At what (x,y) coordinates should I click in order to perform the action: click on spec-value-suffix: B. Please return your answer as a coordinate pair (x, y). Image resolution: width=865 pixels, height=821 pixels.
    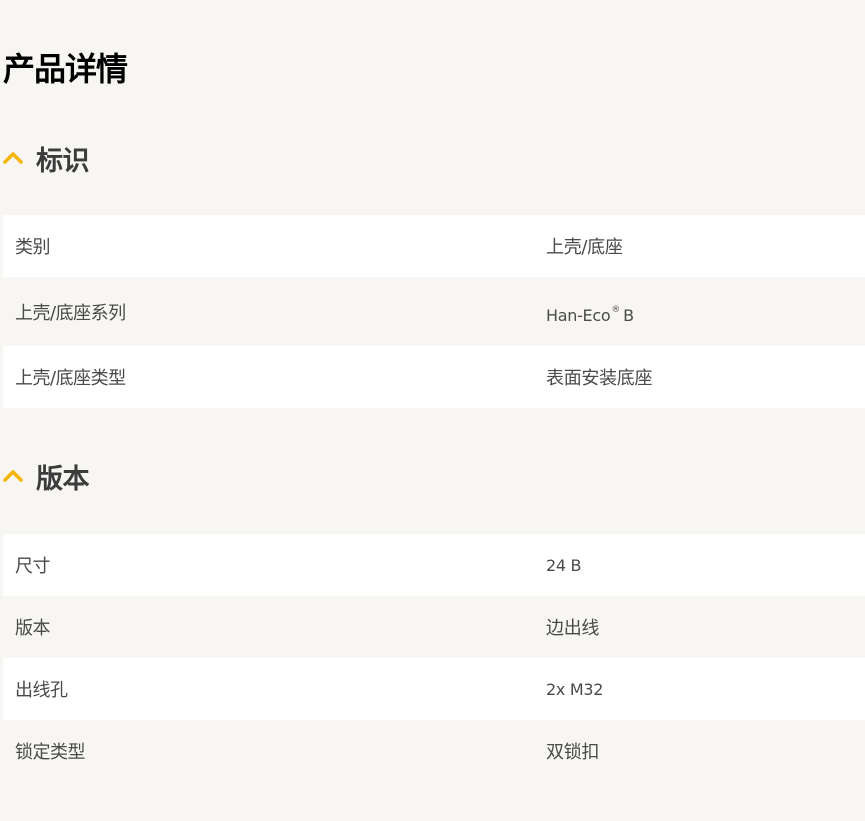
    Looking at the image, I should click on (628, 315).